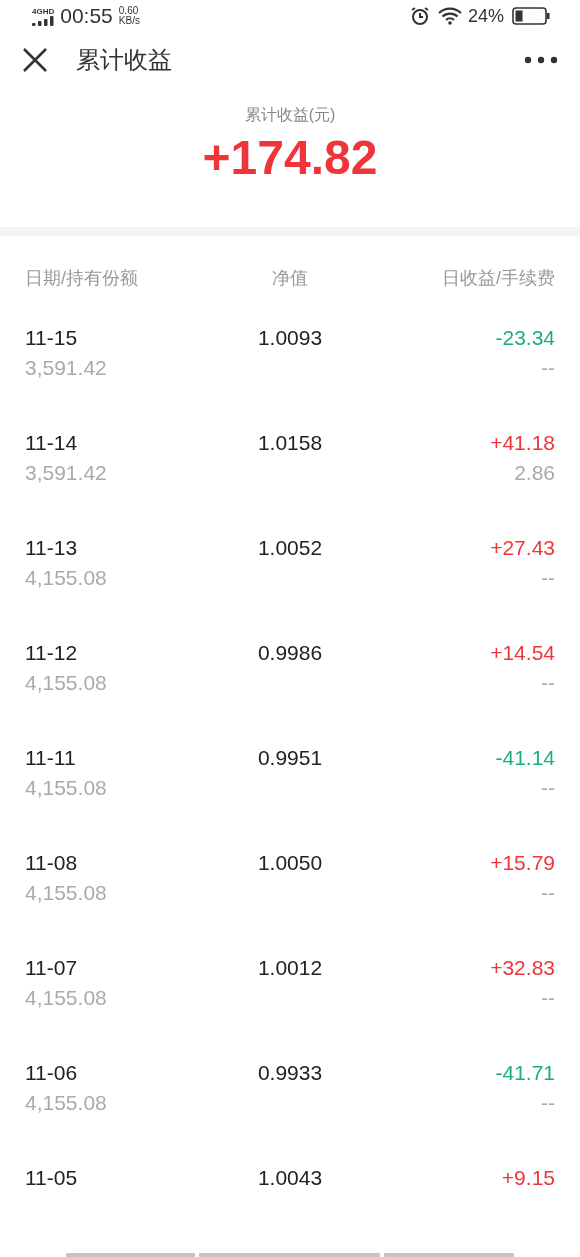 The width and height of the screenshot is (580, 1257). I want to click on profit-text: +14.54, so click(522, 653).